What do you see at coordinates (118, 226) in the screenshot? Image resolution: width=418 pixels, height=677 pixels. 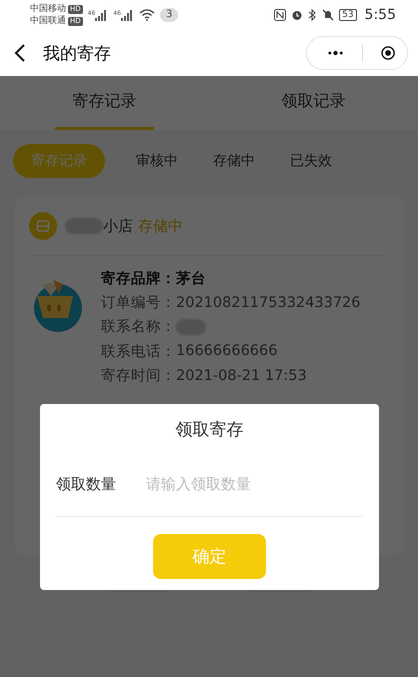 I see `shop-name: 小店` at bounding box center [118, 226].